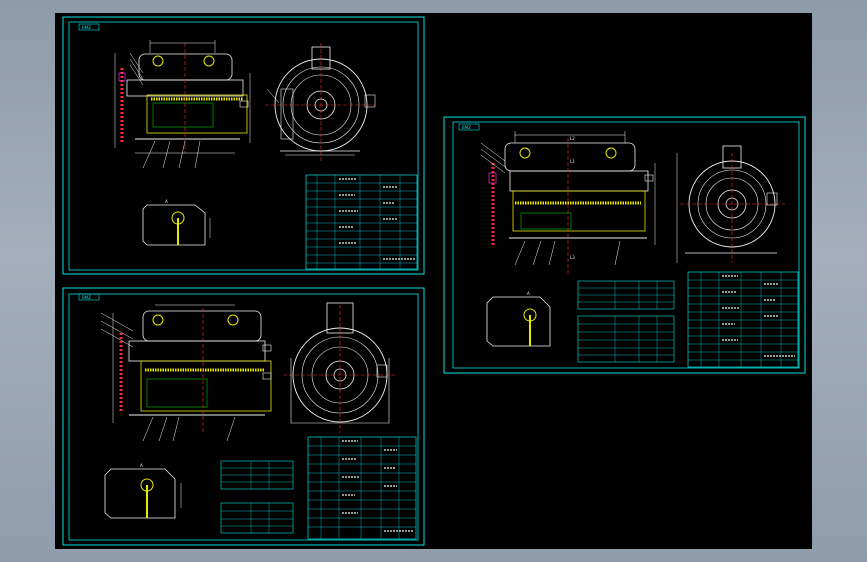 This screenshot has height=562, width=867. Describe the element at coordinates (572, 161) in the screenshot. I see `sheet-3-dim-label-l1: L1` at that location.